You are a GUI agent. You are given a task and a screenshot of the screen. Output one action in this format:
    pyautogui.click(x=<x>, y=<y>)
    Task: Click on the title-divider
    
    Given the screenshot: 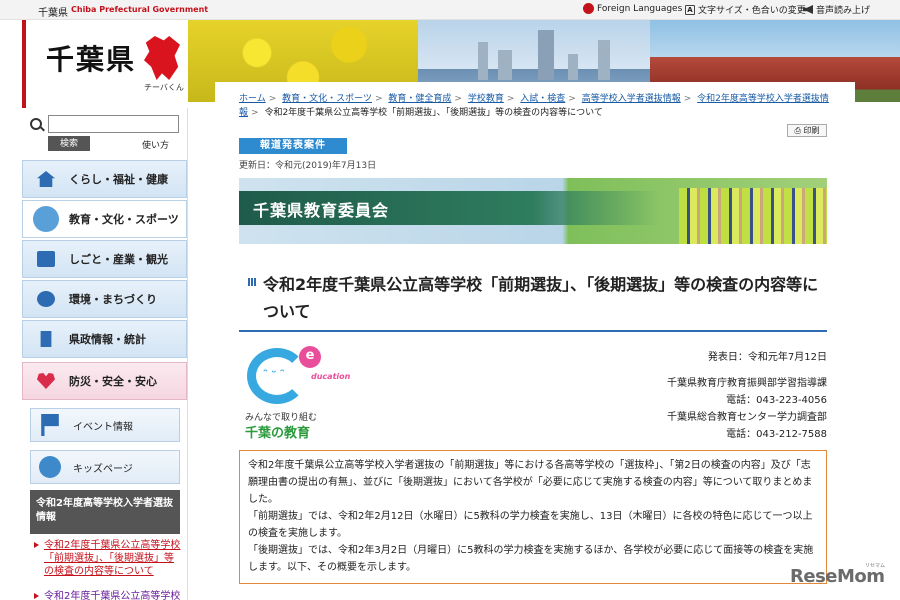 What is the action you would take?
    pyautogui.click(x=533, y=331)
    